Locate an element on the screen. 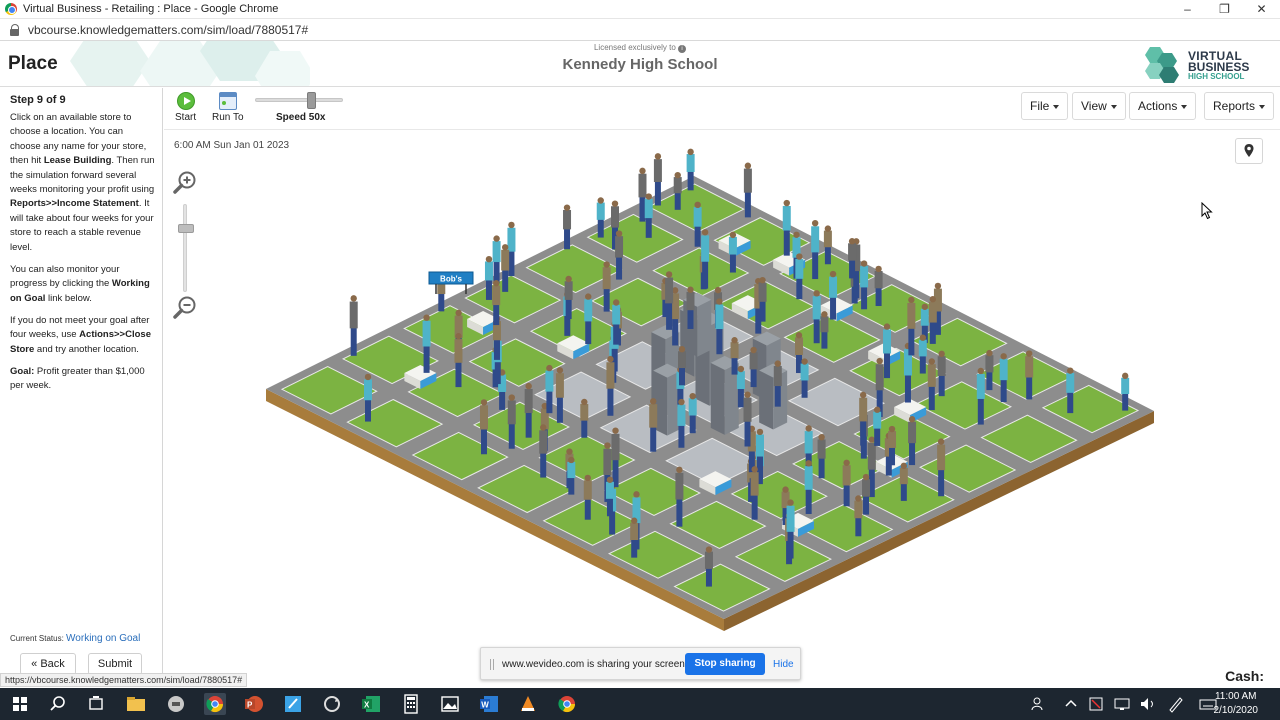  run-to-button: Run To is located at coordinates (228, 107).